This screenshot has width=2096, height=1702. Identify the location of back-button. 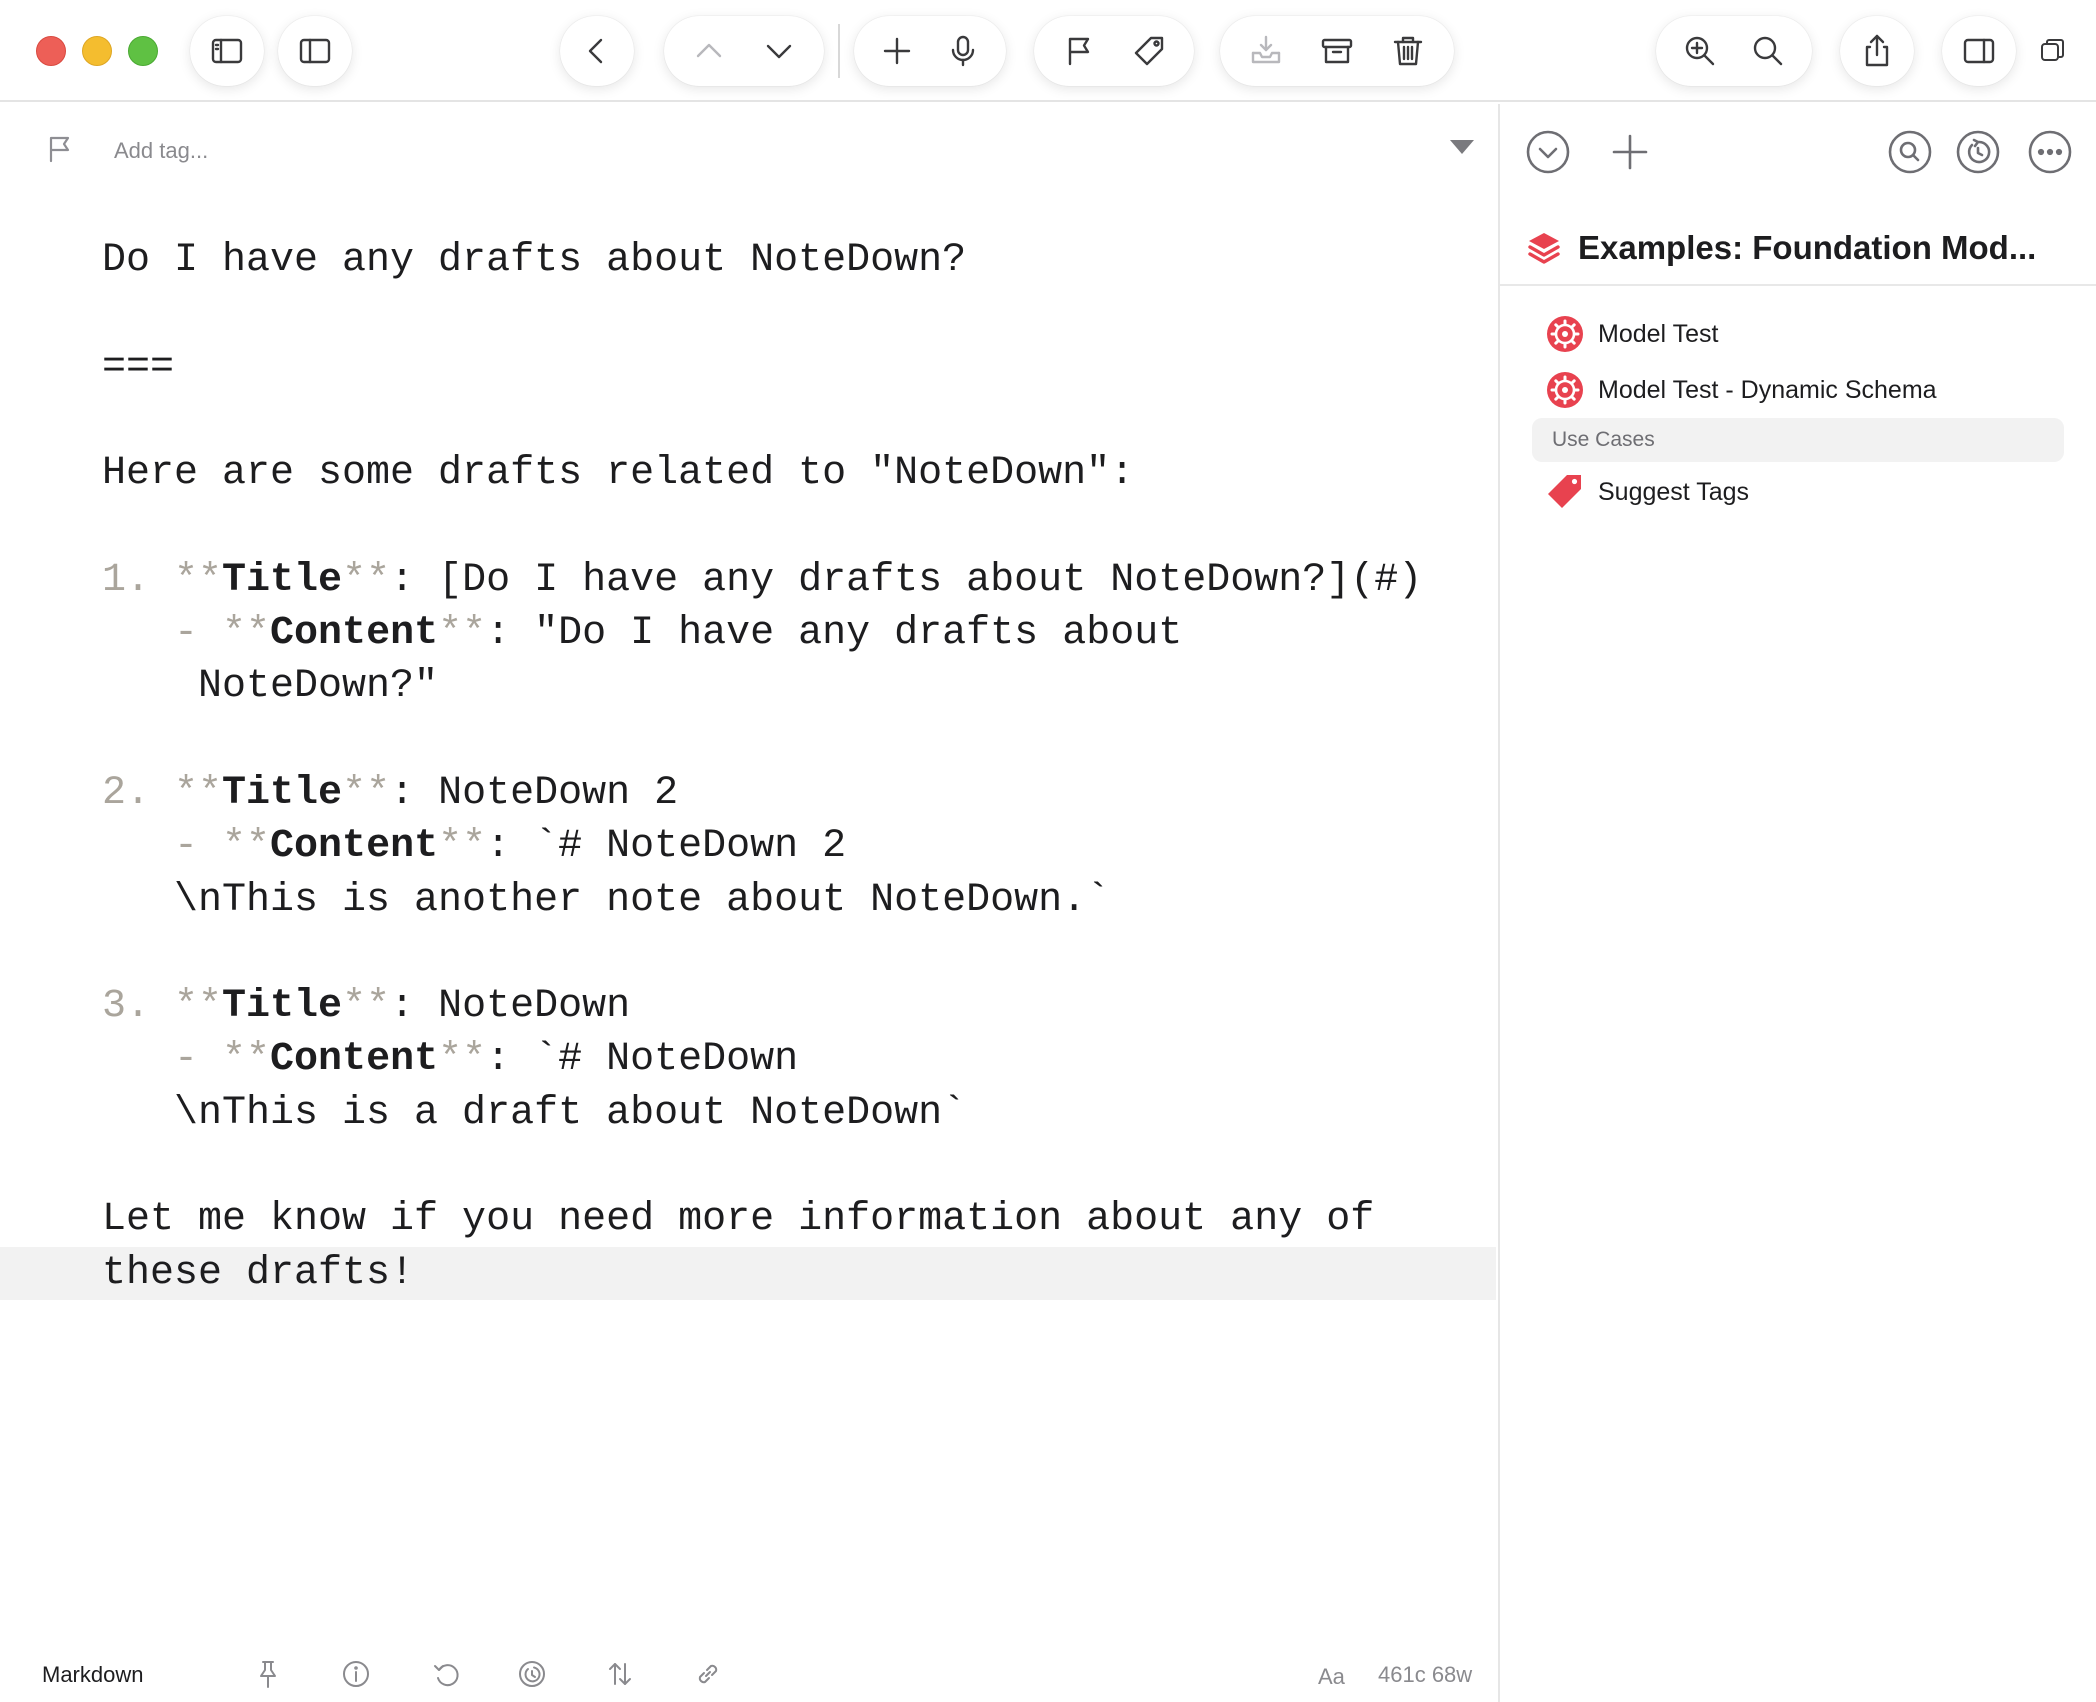
(597, 51).